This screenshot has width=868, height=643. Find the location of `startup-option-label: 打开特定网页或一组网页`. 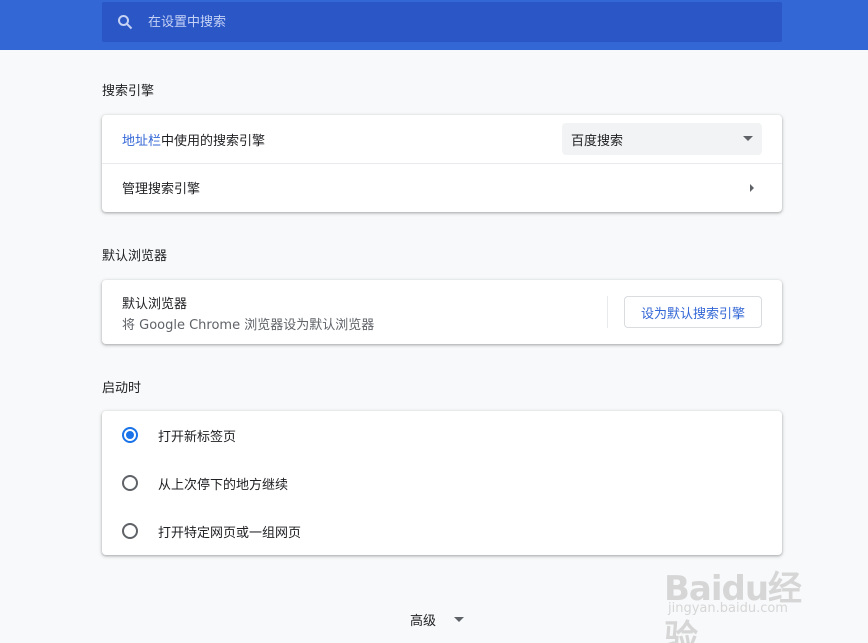

startup-option-label: 打开特定网页或一组网页 is located at coordinates (230, 533).